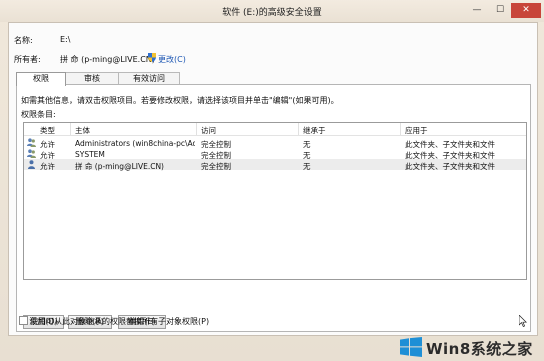 The width and height of the screenshot is (544, 361). What do you see at coordinates (172, 59) in the screenshot?
I see `change-owner-link: 更改(C)` at bounding box center [172, 59].